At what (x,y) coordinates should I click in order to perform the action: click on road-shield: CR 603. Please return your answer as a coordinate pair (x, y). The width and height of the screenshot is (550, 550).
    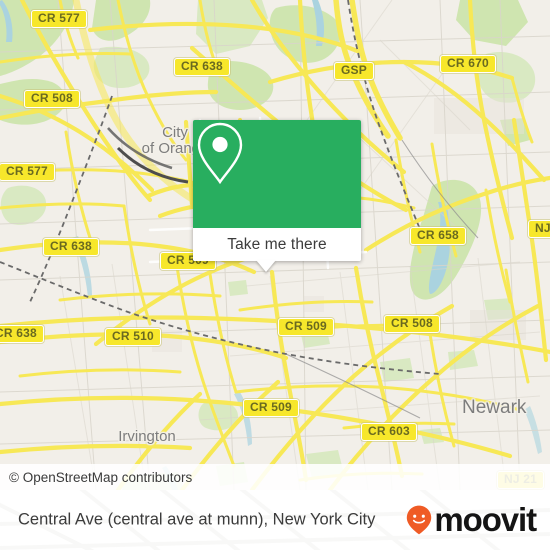
    Looking at the image, I should click on (389, 432).